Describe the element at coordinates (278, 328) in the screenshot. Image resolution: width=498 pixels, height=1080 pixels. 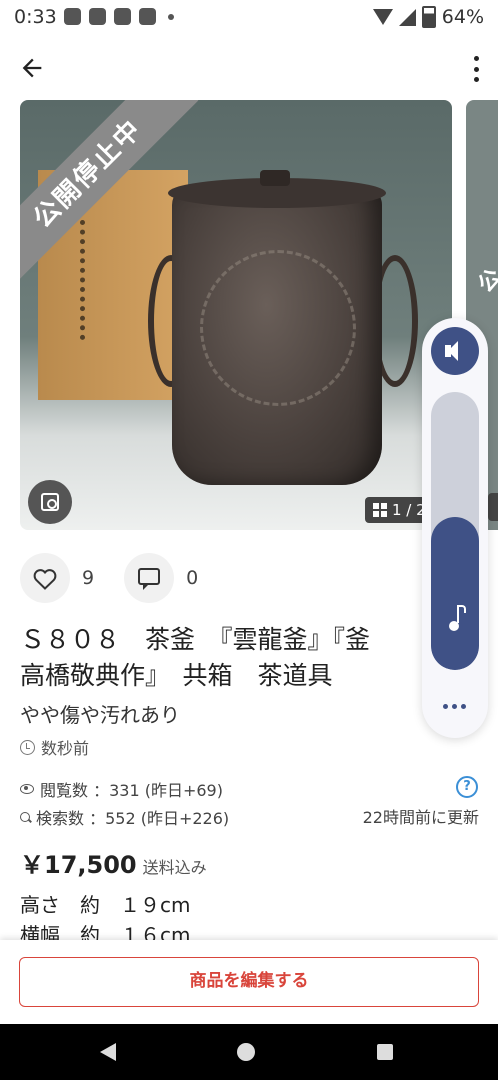
I see `dragon-relief` at that location.